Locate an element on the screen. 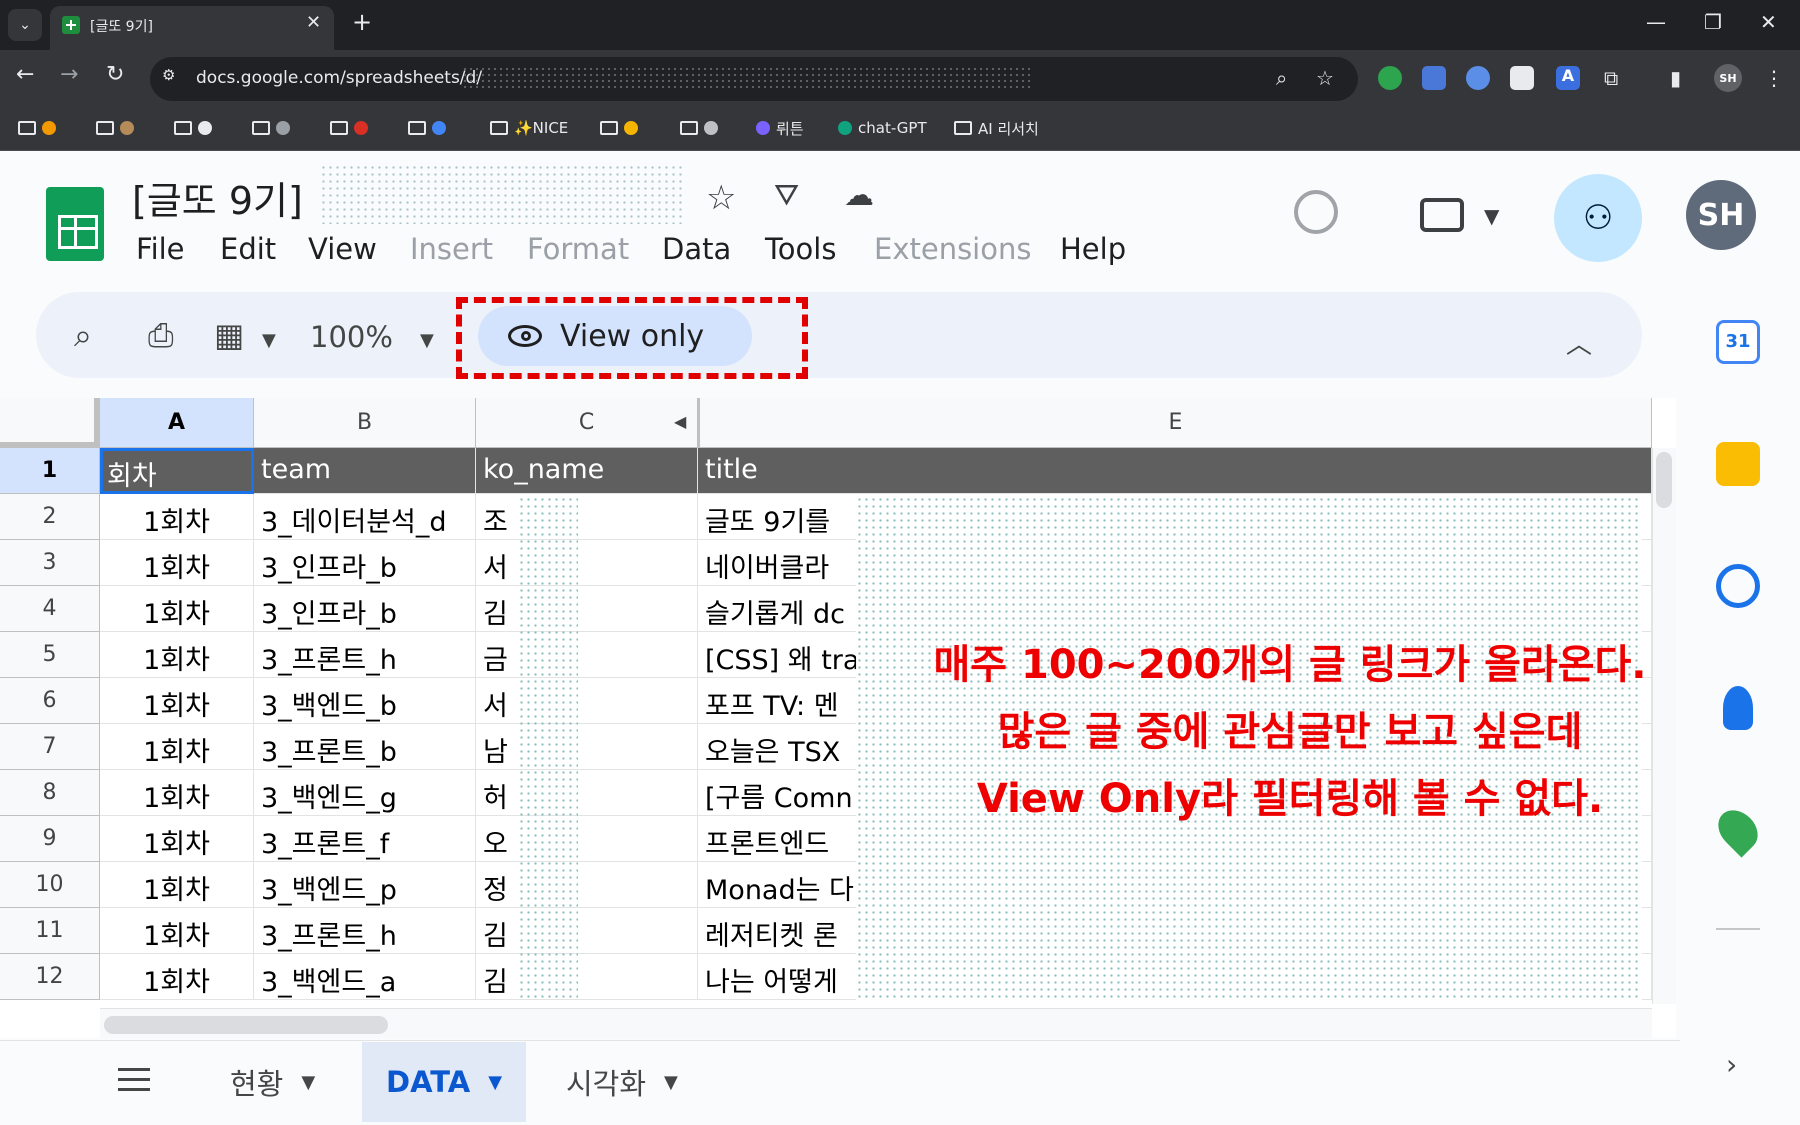  print-icon: ⎙ is located at coordinates (161, 335).